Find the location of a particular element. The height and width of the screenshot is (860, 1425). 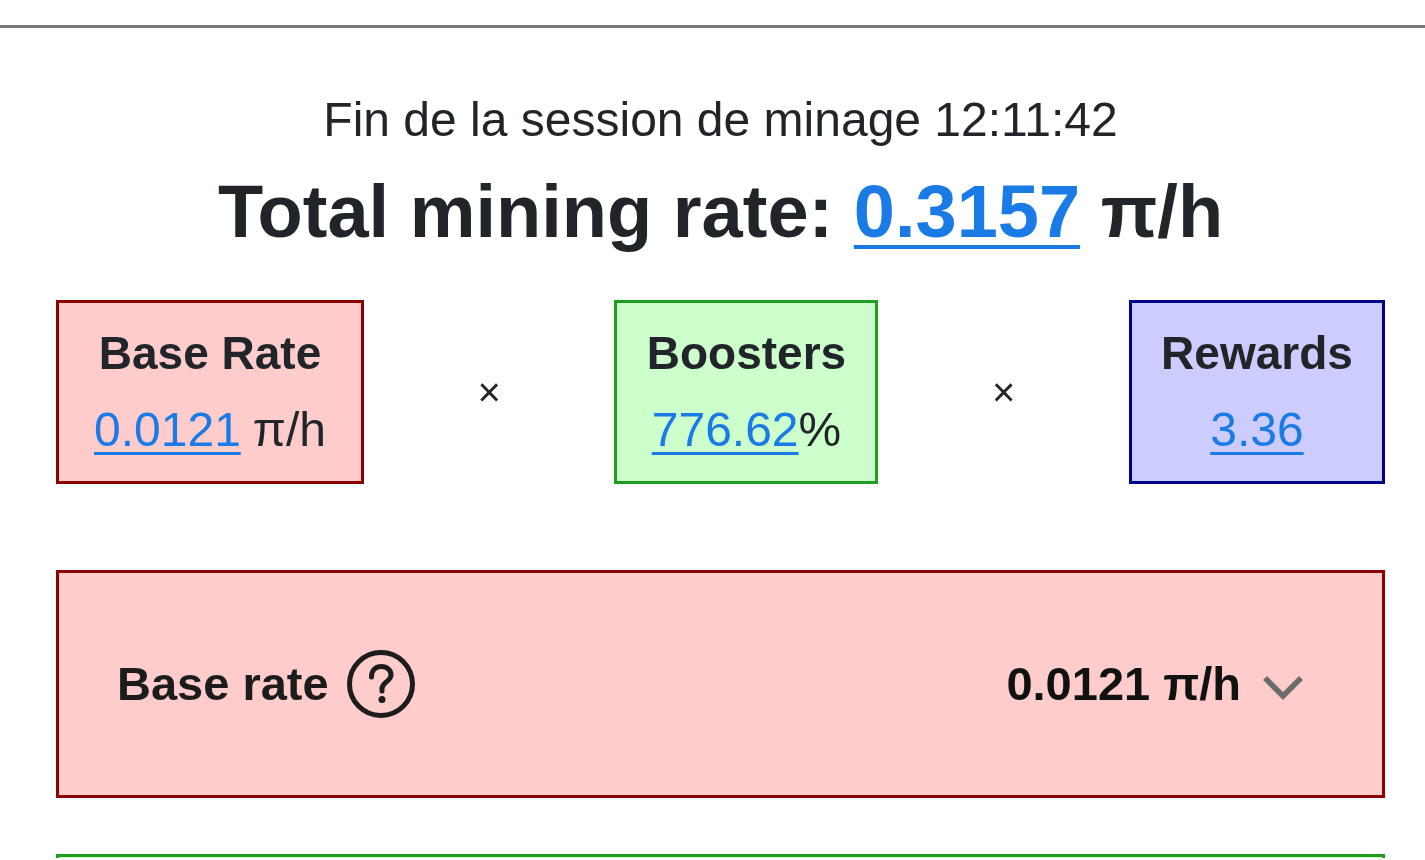

factor-value-link: 0.0121 is located at coordinates (167, 429).